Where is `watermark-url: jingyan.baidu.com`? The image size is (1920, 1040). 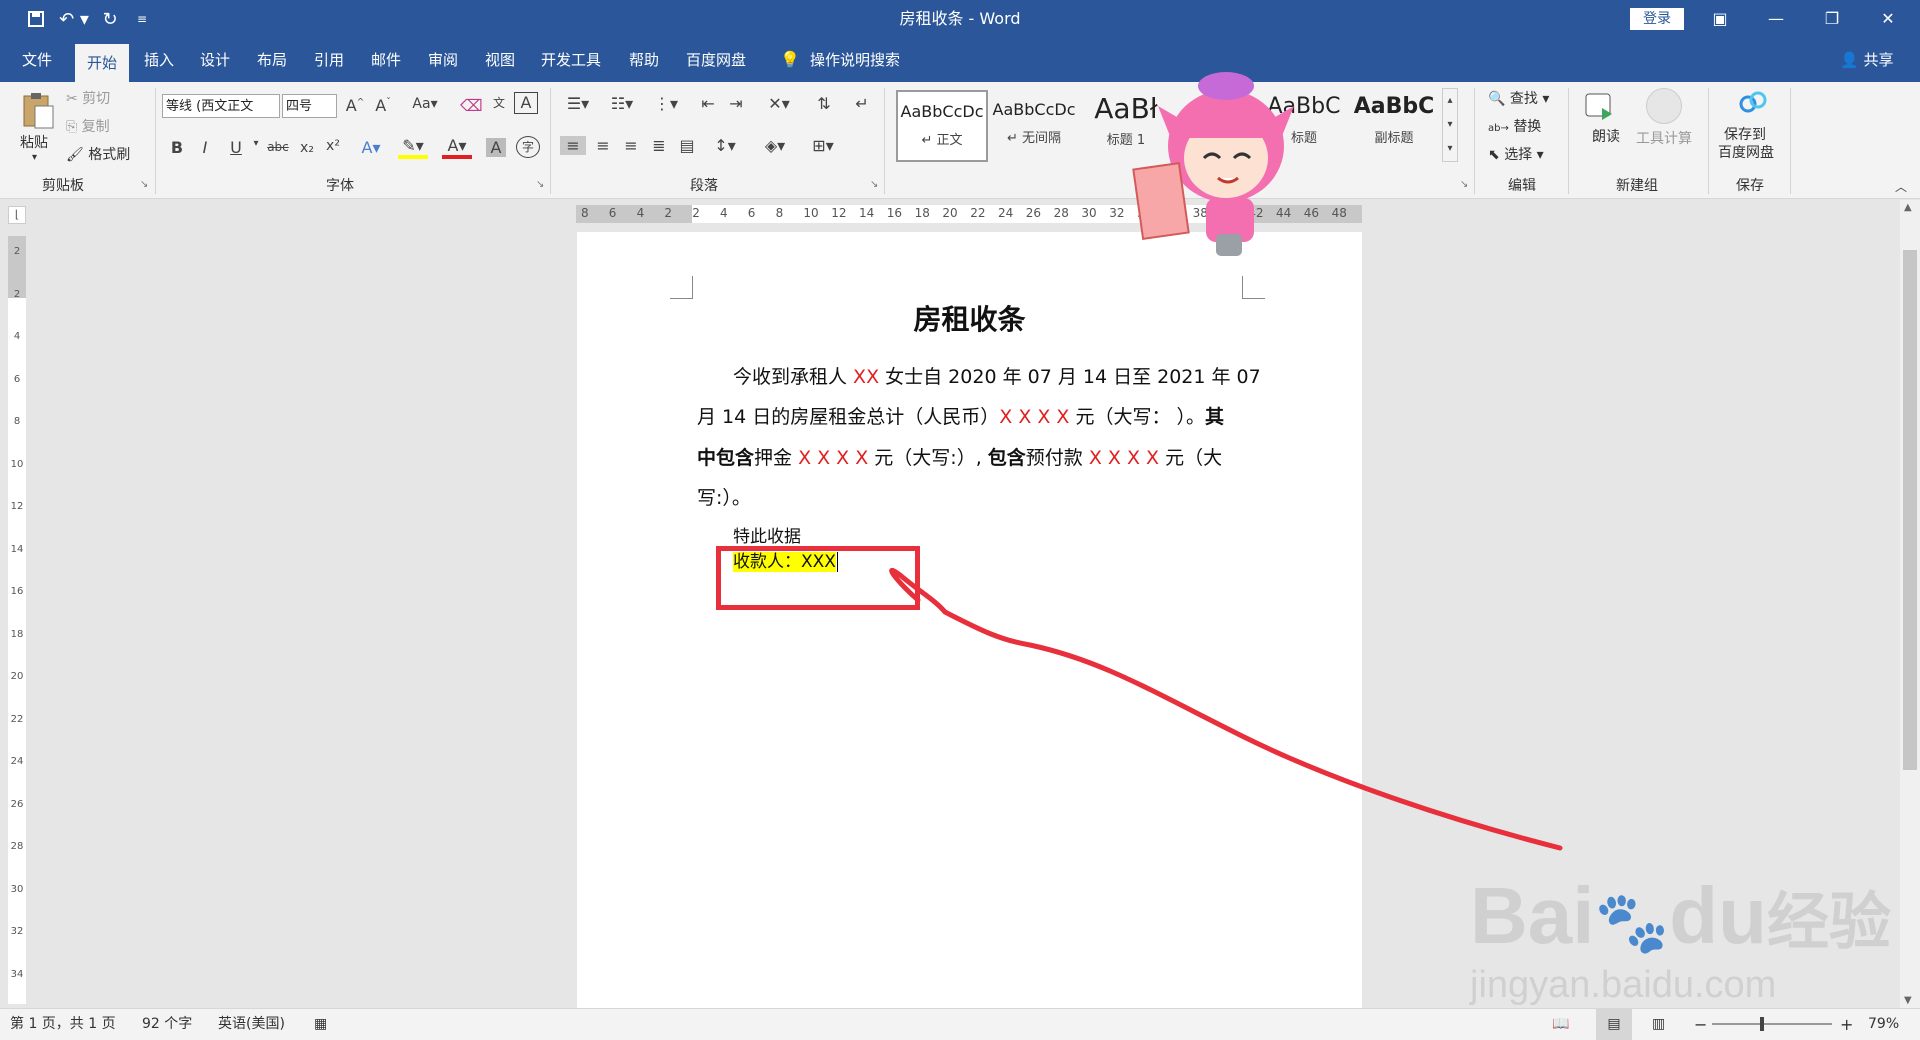
watermark-url: jingyan.baidu.com is located at coordinates (1623, 985).